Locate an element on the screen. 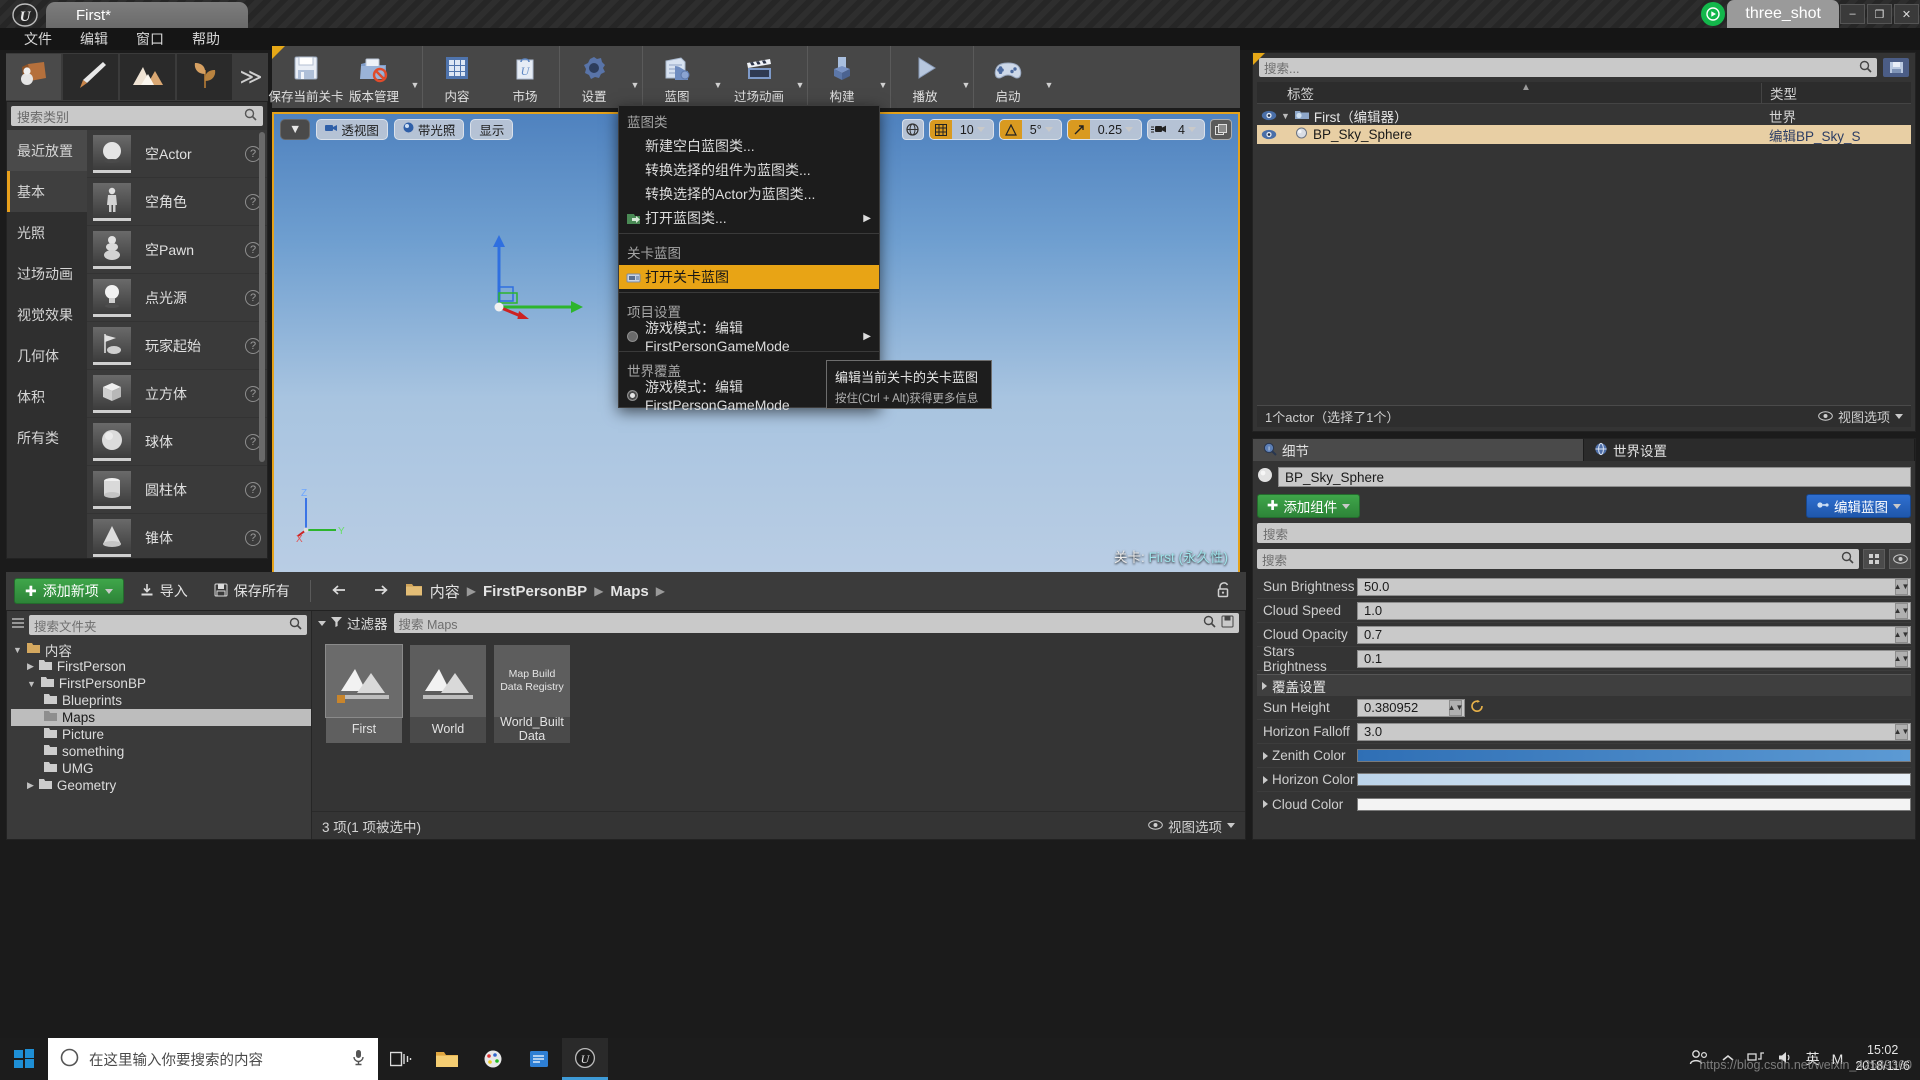 Image resolution: width=1920 pixels, height=1080 pixels. breadcrumb-item-maps: Maps is located at coordinates (629, 591).